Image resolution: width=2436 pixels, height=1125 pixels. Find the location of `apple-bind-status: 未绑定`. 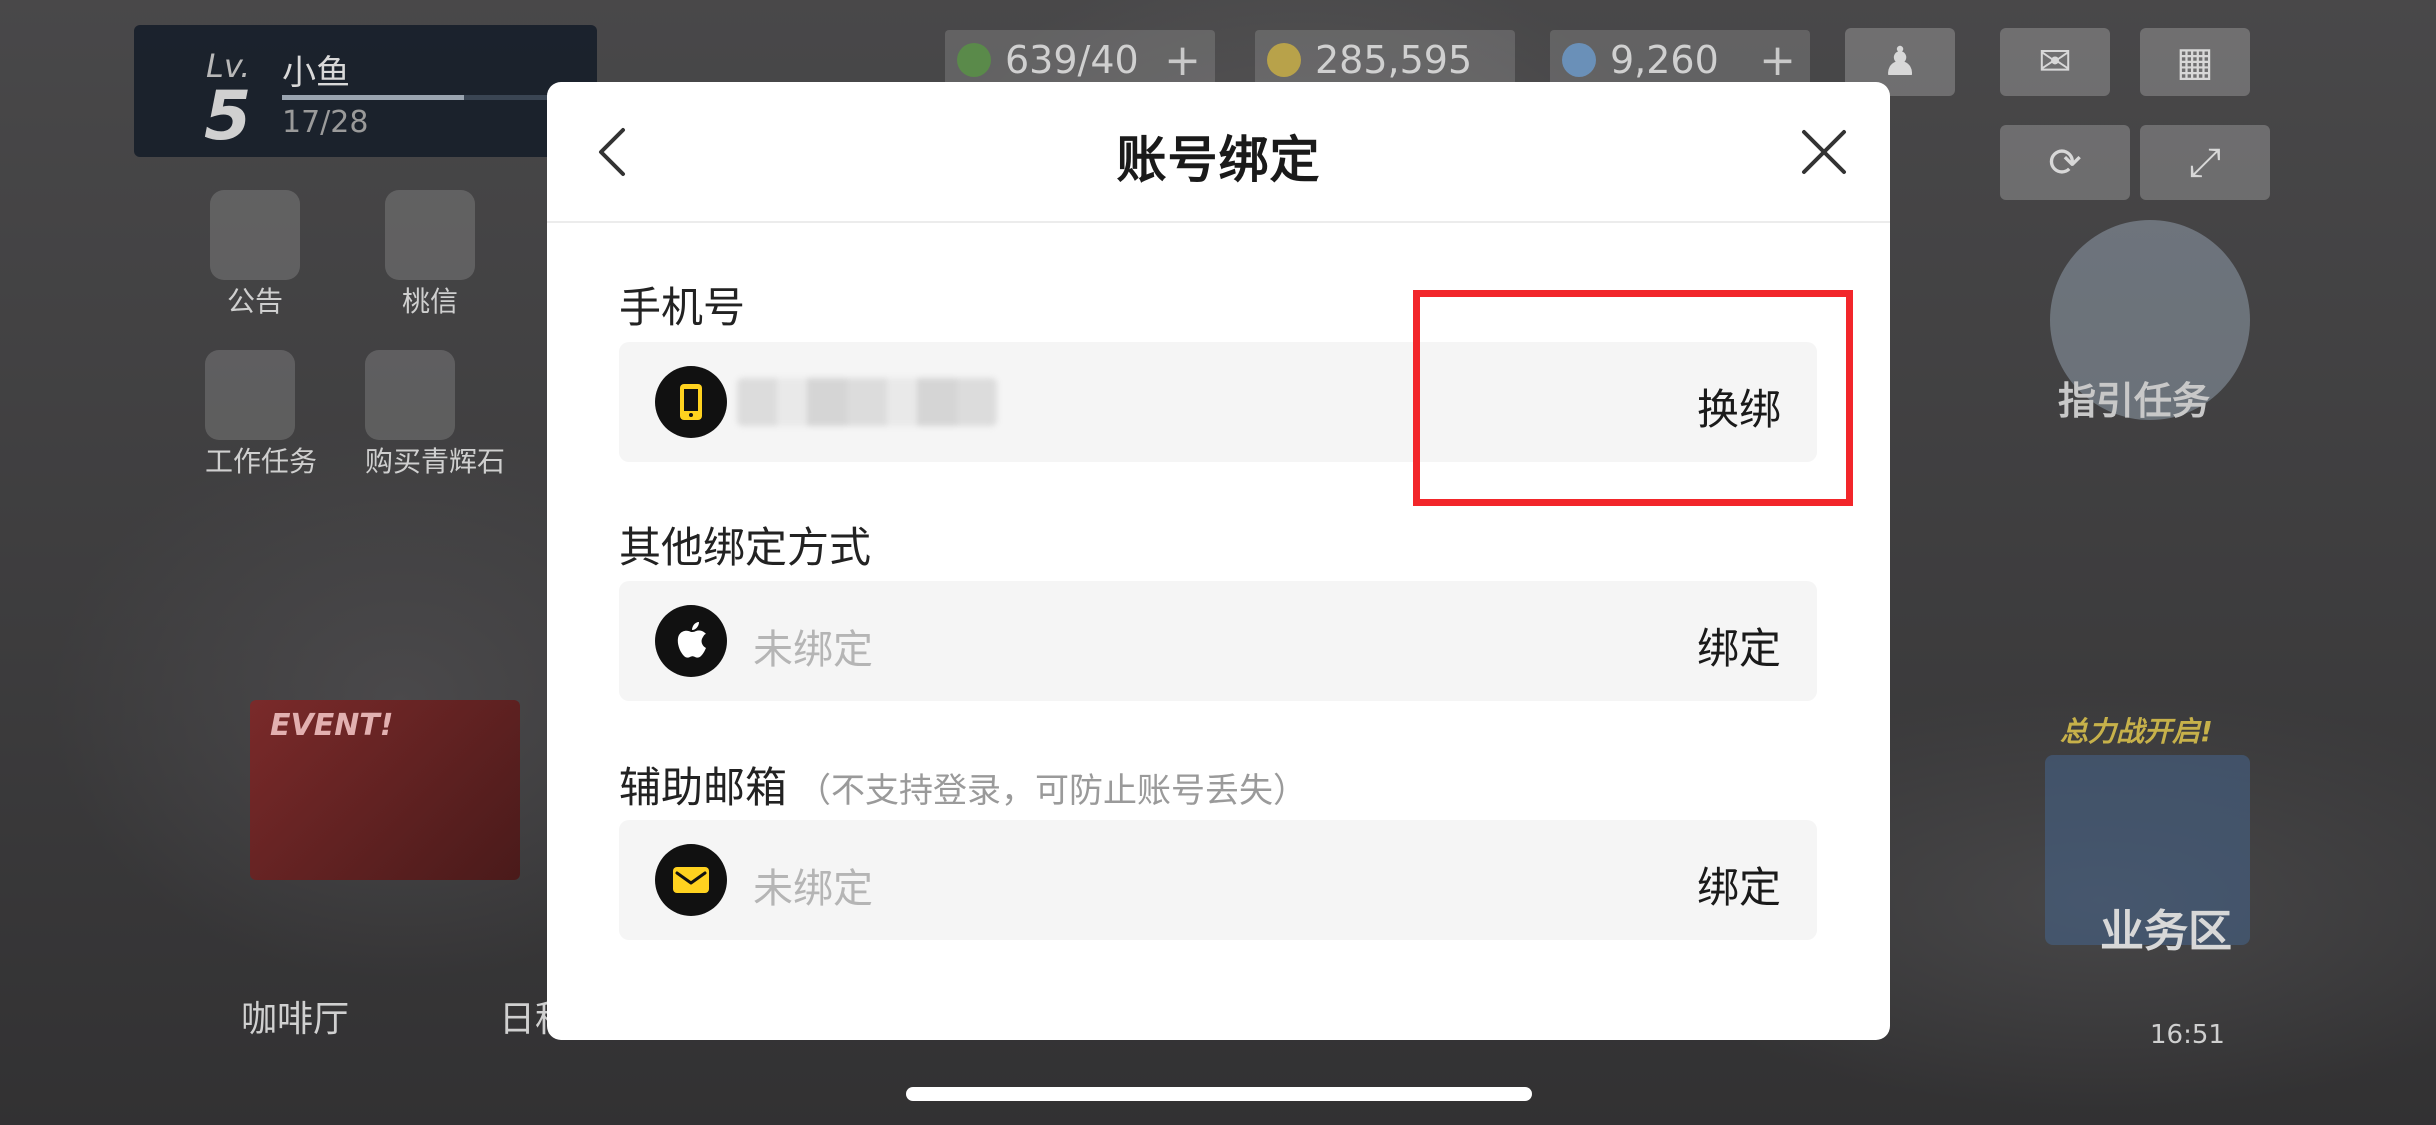

apple-bind-status: 未绑定 is located at coordinates (813, 650).